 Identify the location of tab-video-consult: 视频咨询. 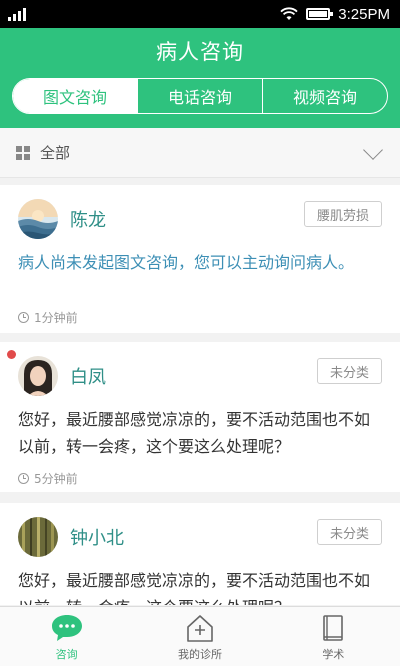
(325, 96).